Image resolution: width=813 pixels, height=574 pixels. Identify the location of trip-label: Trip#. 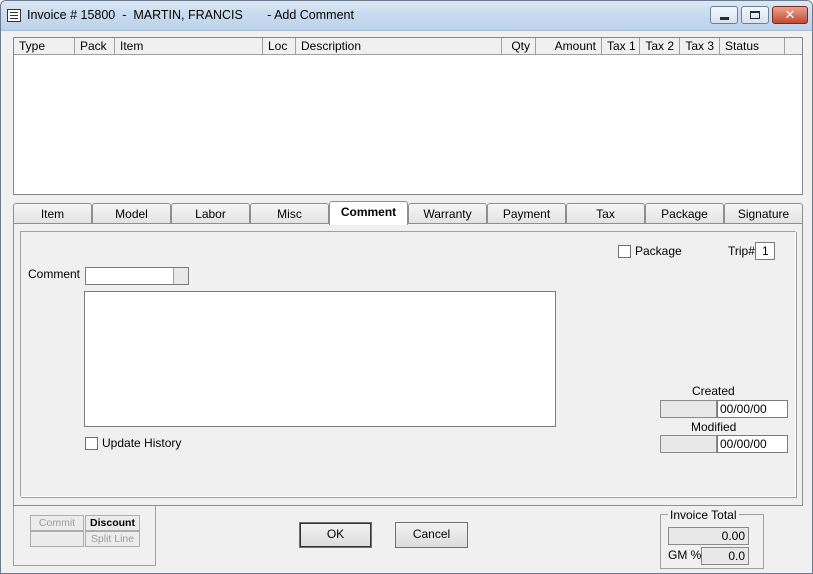
(741, 251).